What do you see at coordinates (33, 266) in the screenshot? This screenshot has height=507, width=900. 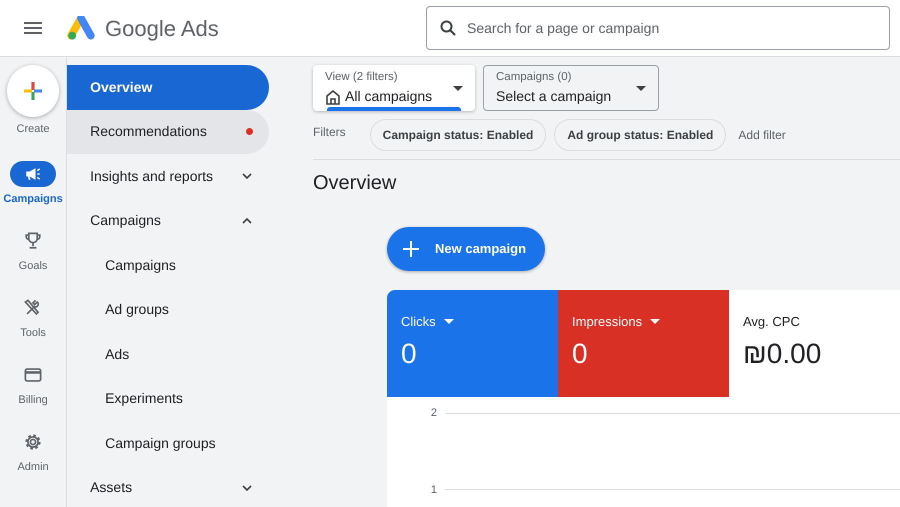 I see `rail-label: Goals` at bounding box center [33, 266].